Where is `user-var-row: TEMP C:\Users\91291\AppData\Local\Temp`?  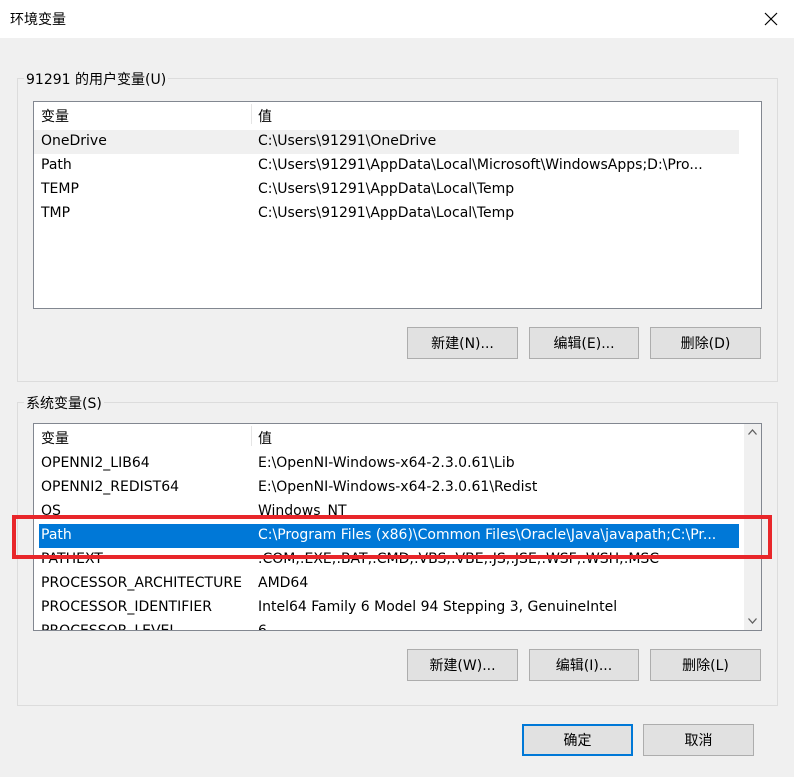 user-var-row: TEMP C:\Users\91291\AppData\Local\Temp is located at coordinates (397, 190).